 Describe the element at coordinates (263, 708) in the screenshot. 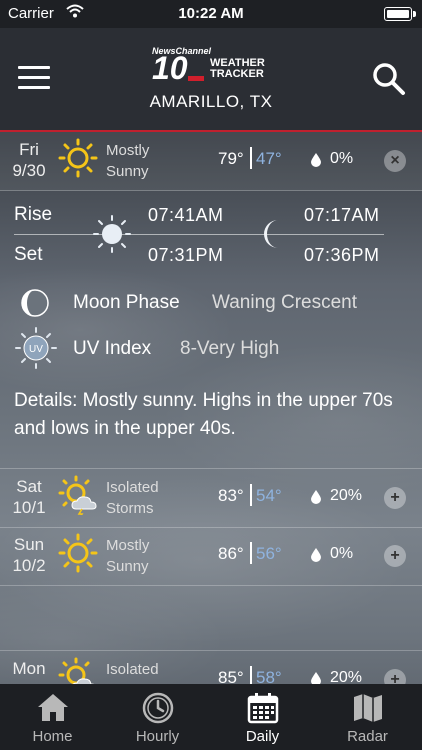

I see `calendar-icon` at that location.